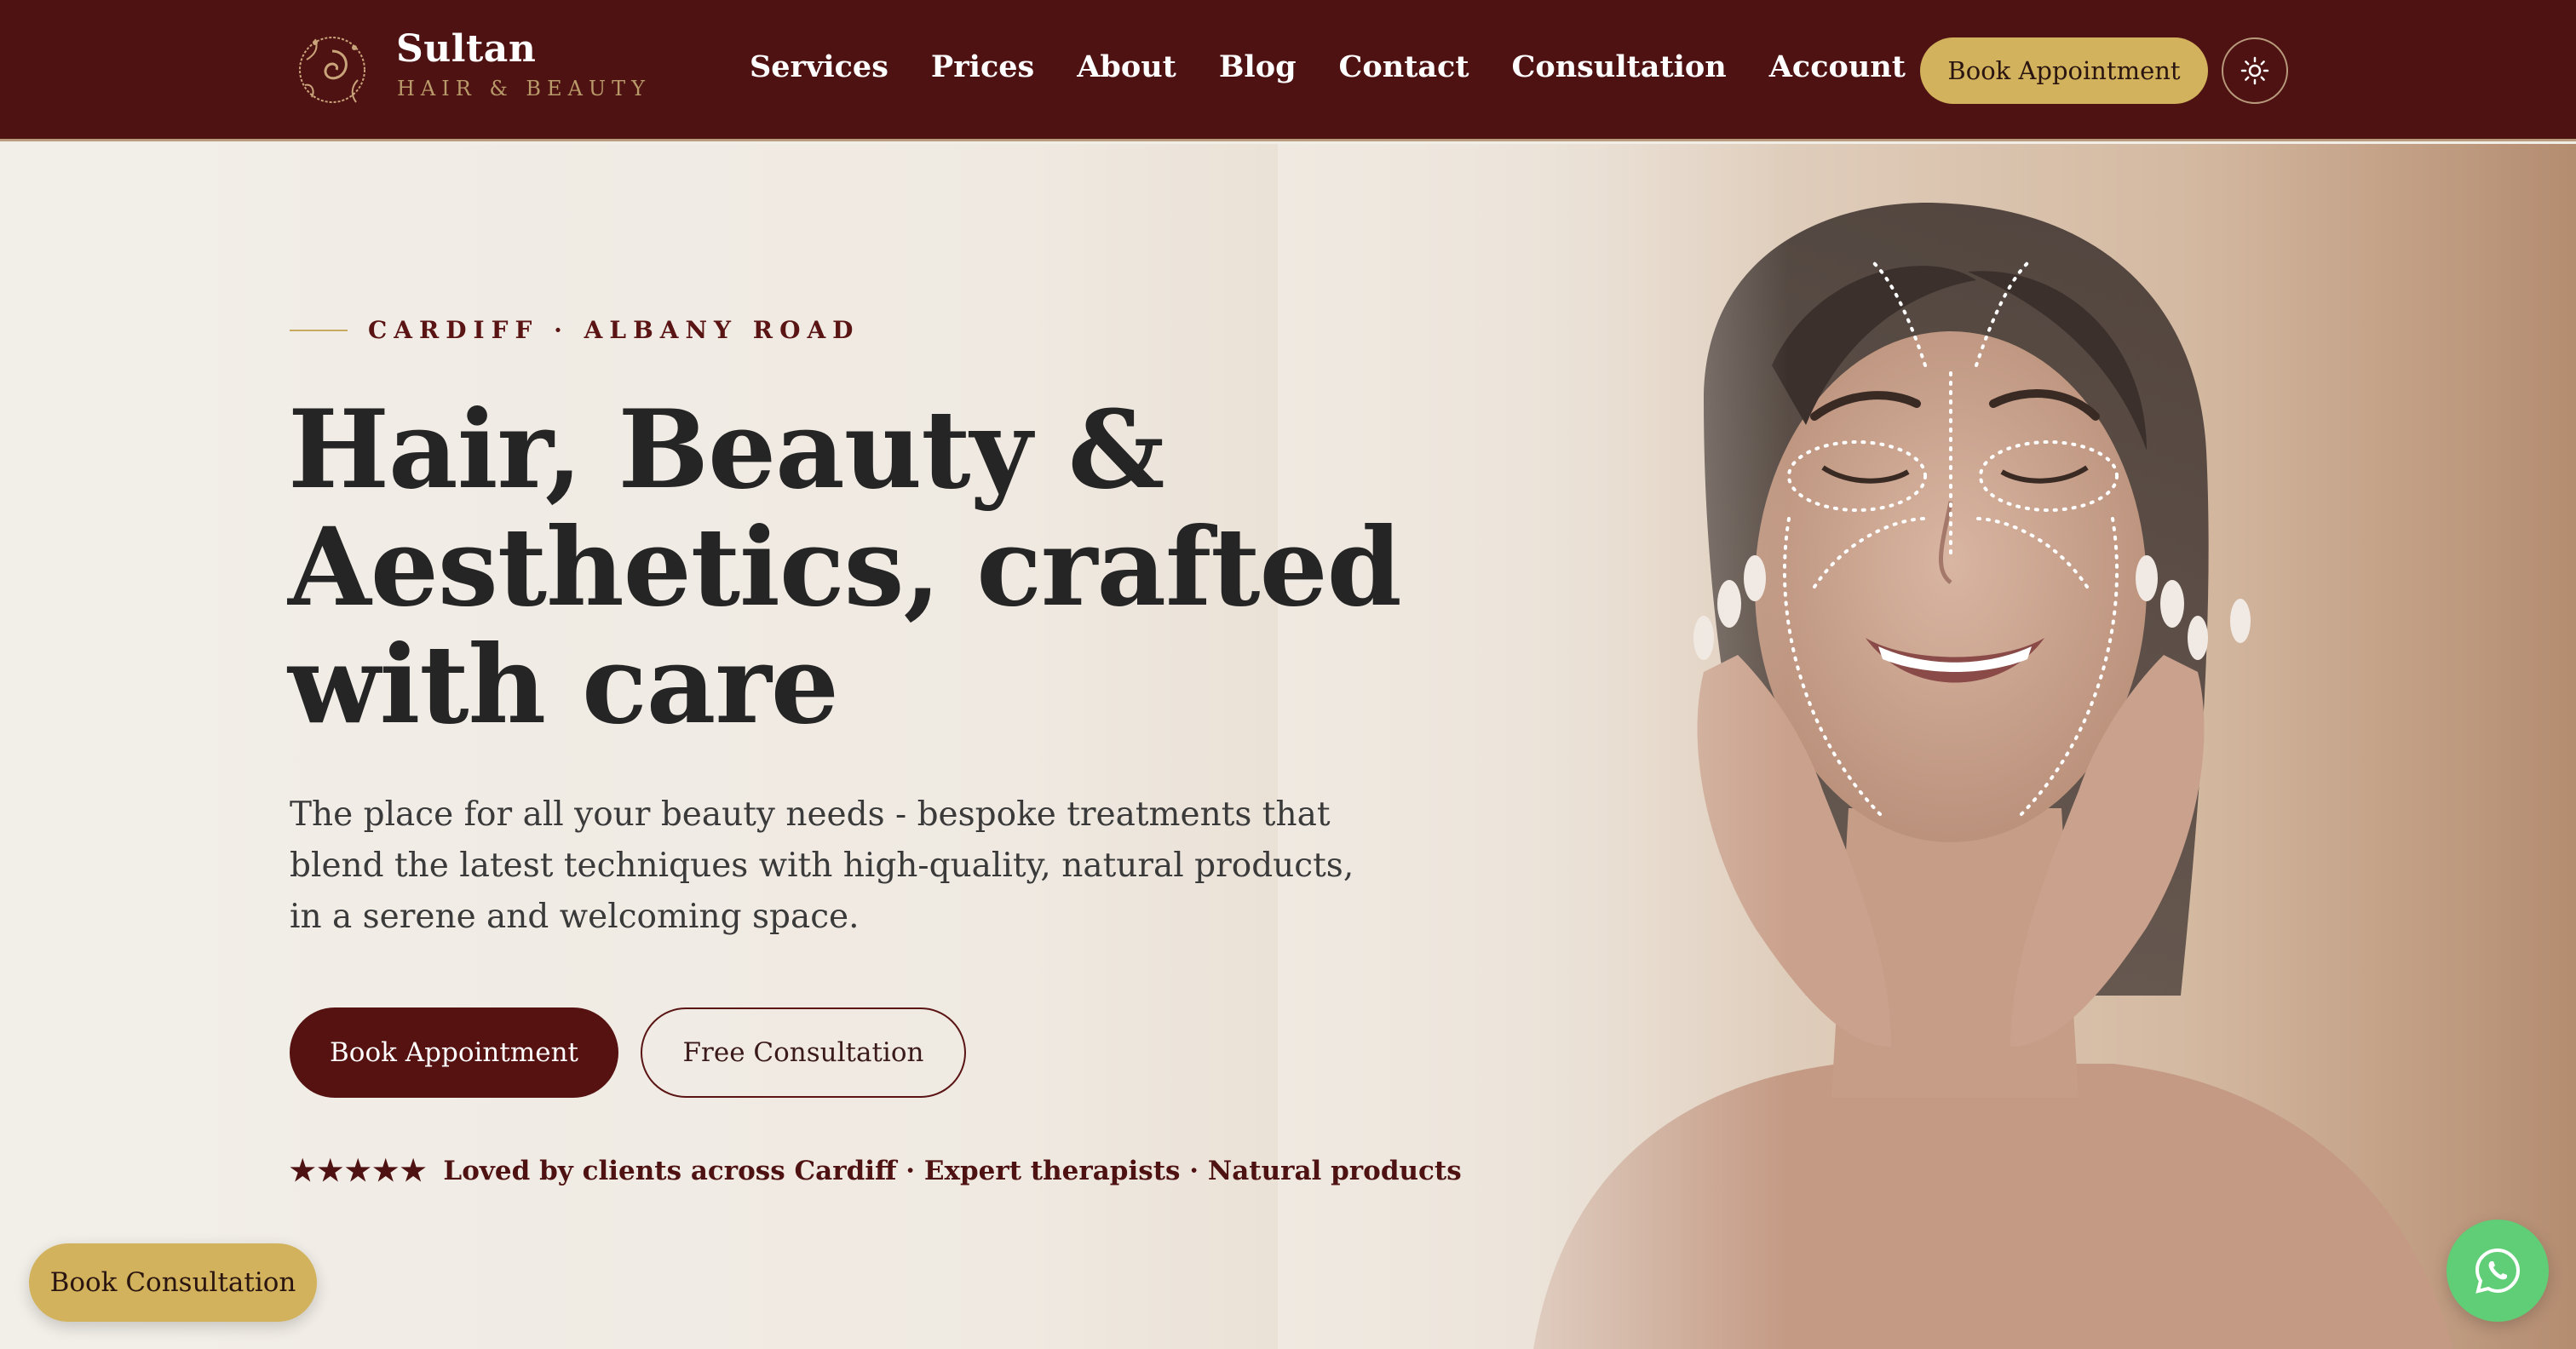 Image resolution: width=2576 pixels, height=1349 pixels. I want to click on nav-prices: Prices, so click(983, 67).